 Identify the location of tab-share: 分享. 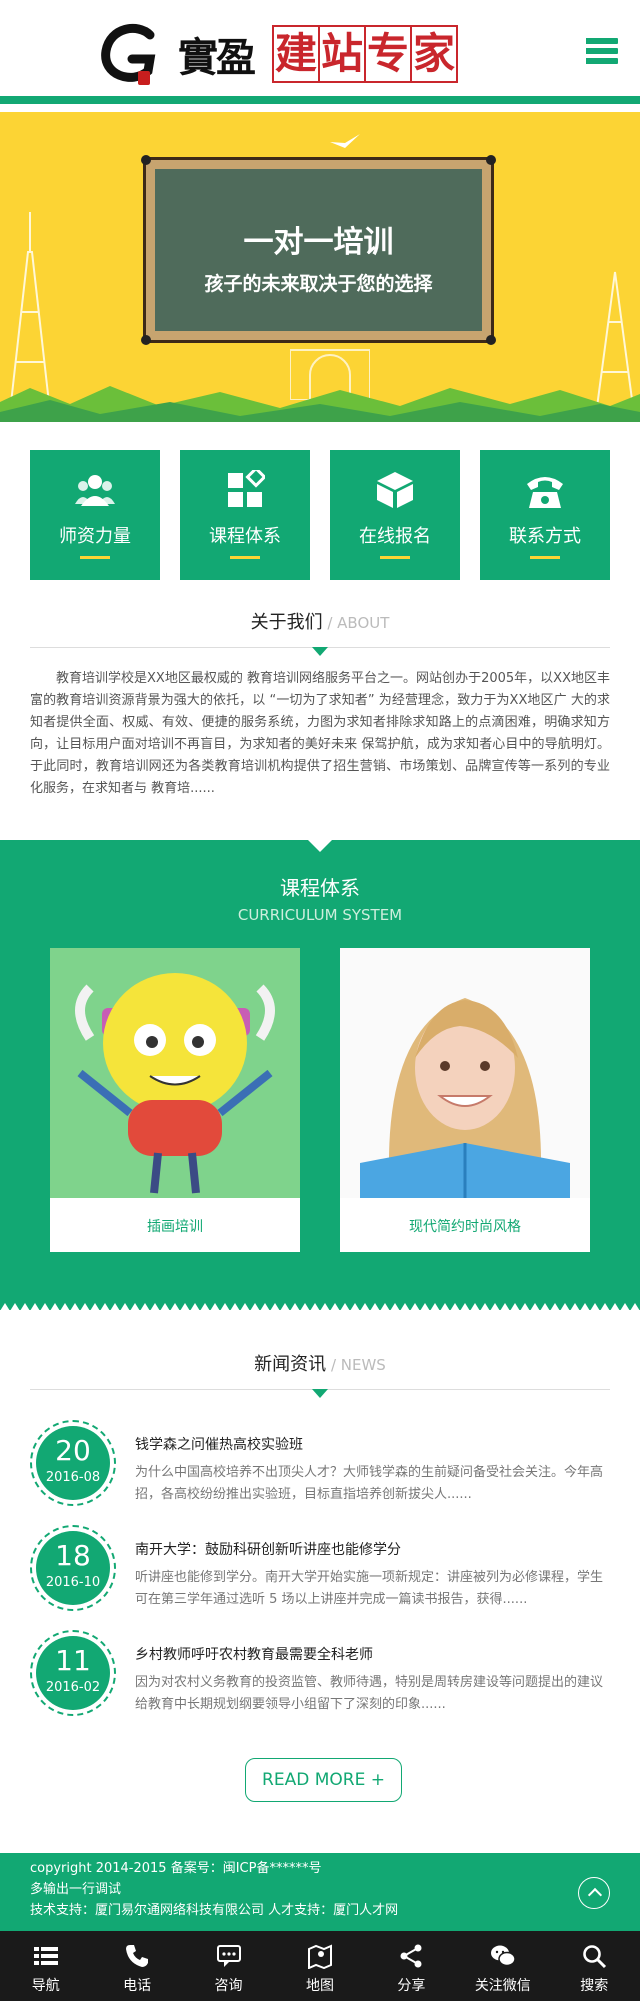
(411, 1966).